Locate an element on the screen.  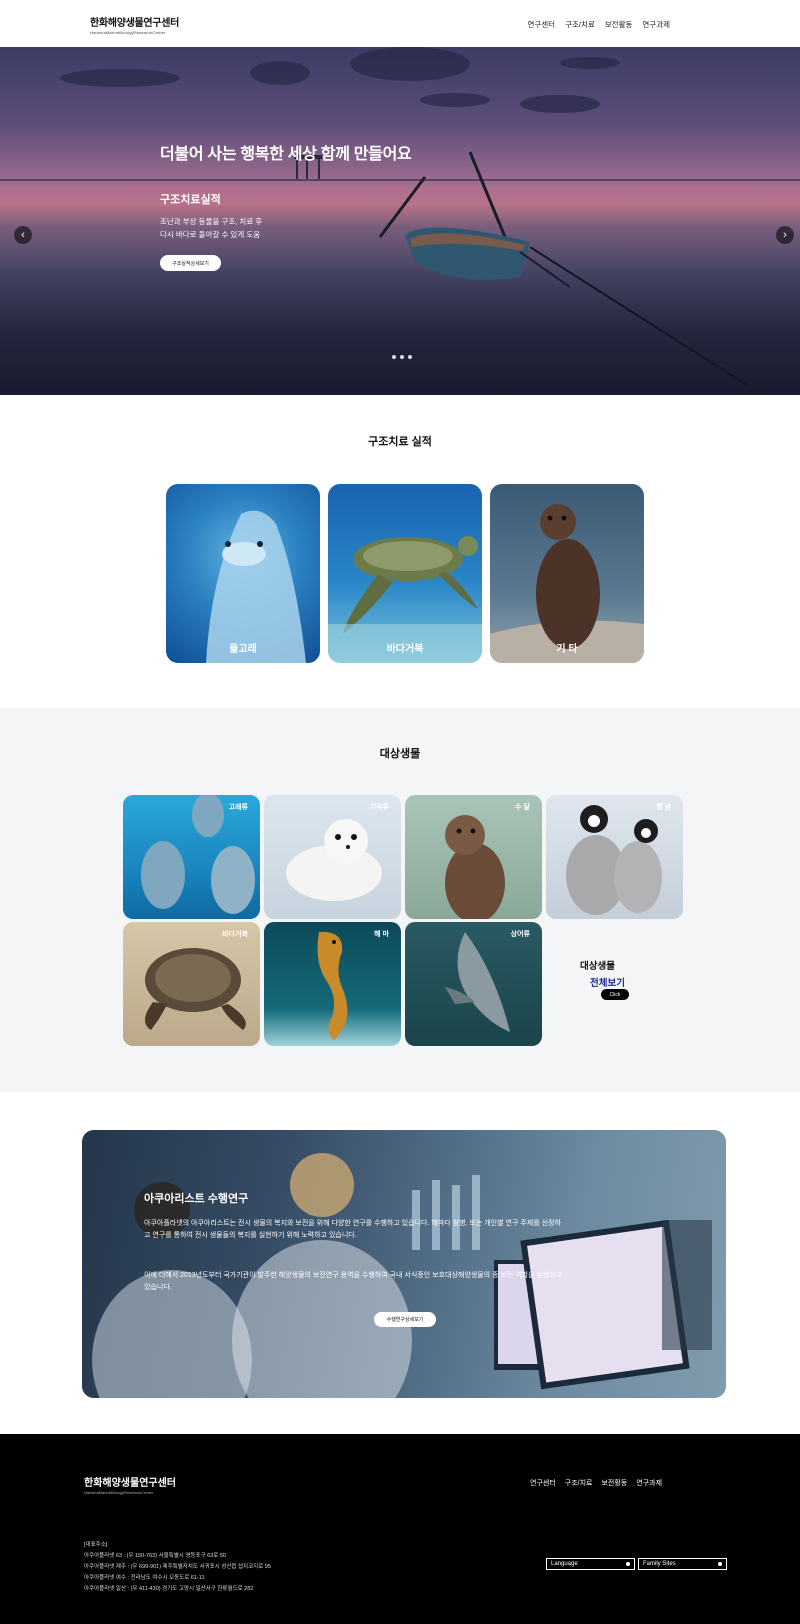
species-tile-pinnipeds: 기각류 is located at coordinates (332, 857).